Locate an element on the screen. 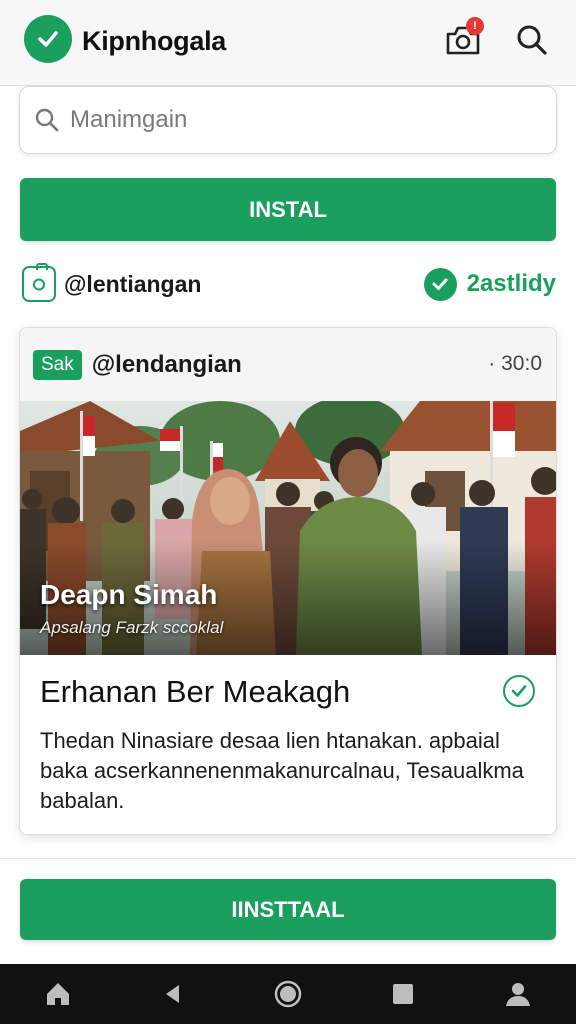 The image size is (576, 1024). header-search-button is located at coordinates (532, 40).